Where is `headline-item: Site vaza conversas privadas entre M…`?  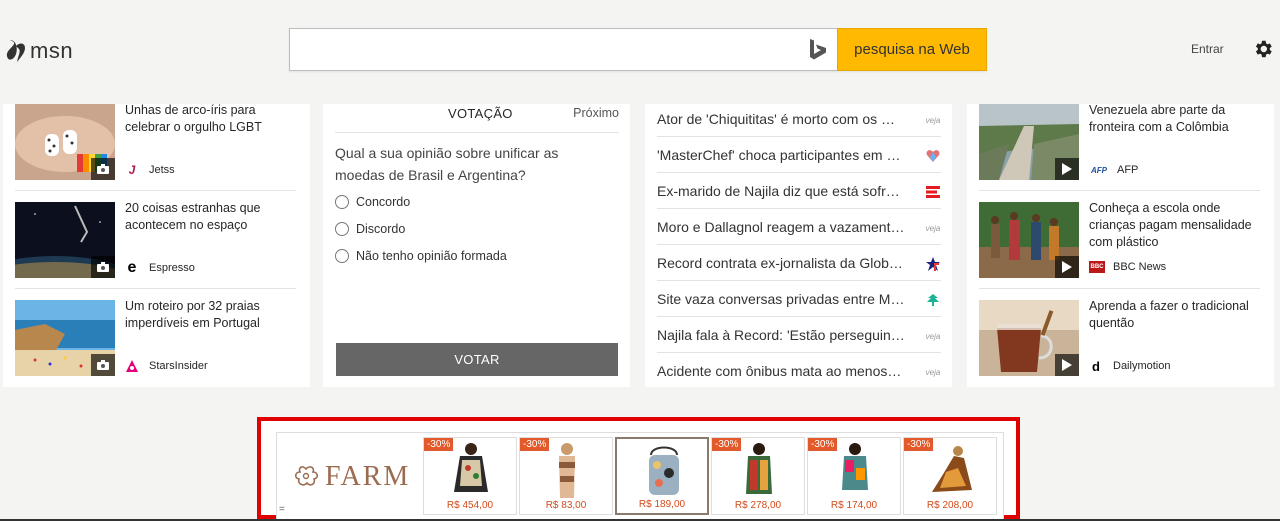 headline-item: Site vaza conversas privadas entre M… is located at coordinates (799, 298).